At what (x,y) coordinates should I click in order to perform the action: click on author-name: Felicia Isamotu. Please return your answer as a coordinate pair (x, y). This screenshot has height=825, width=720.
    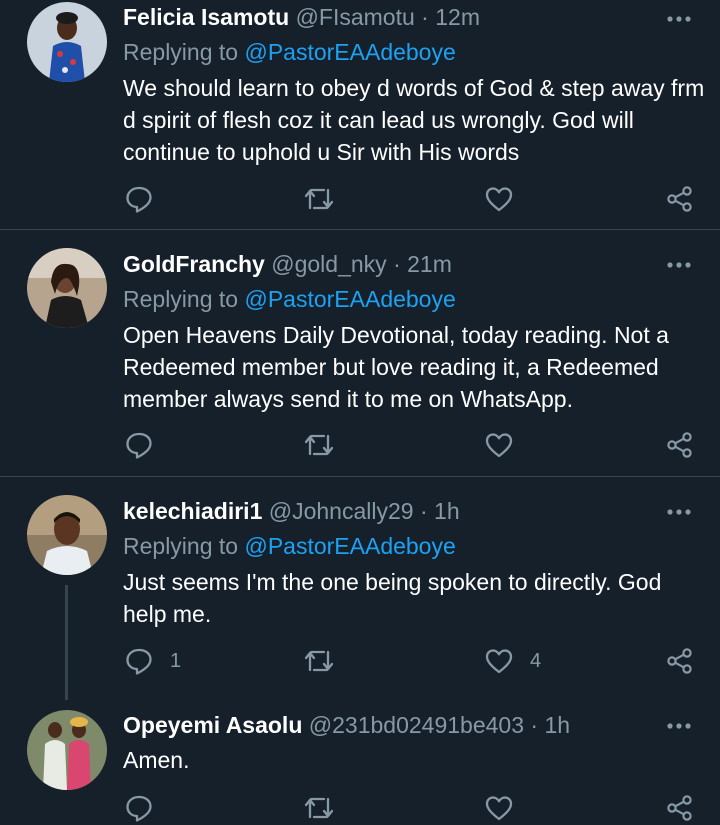
    Looking at the image, I should click on (206, 17).